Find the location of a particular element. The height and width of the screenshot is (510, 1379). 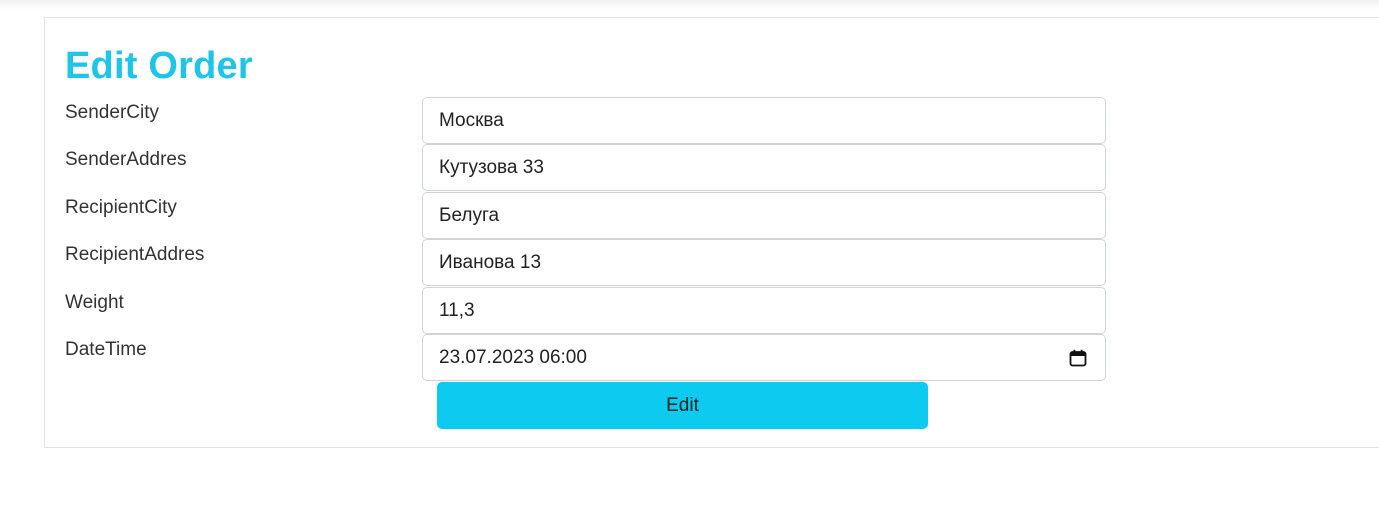

calendar-icon is located at coordinates (1078, 358).